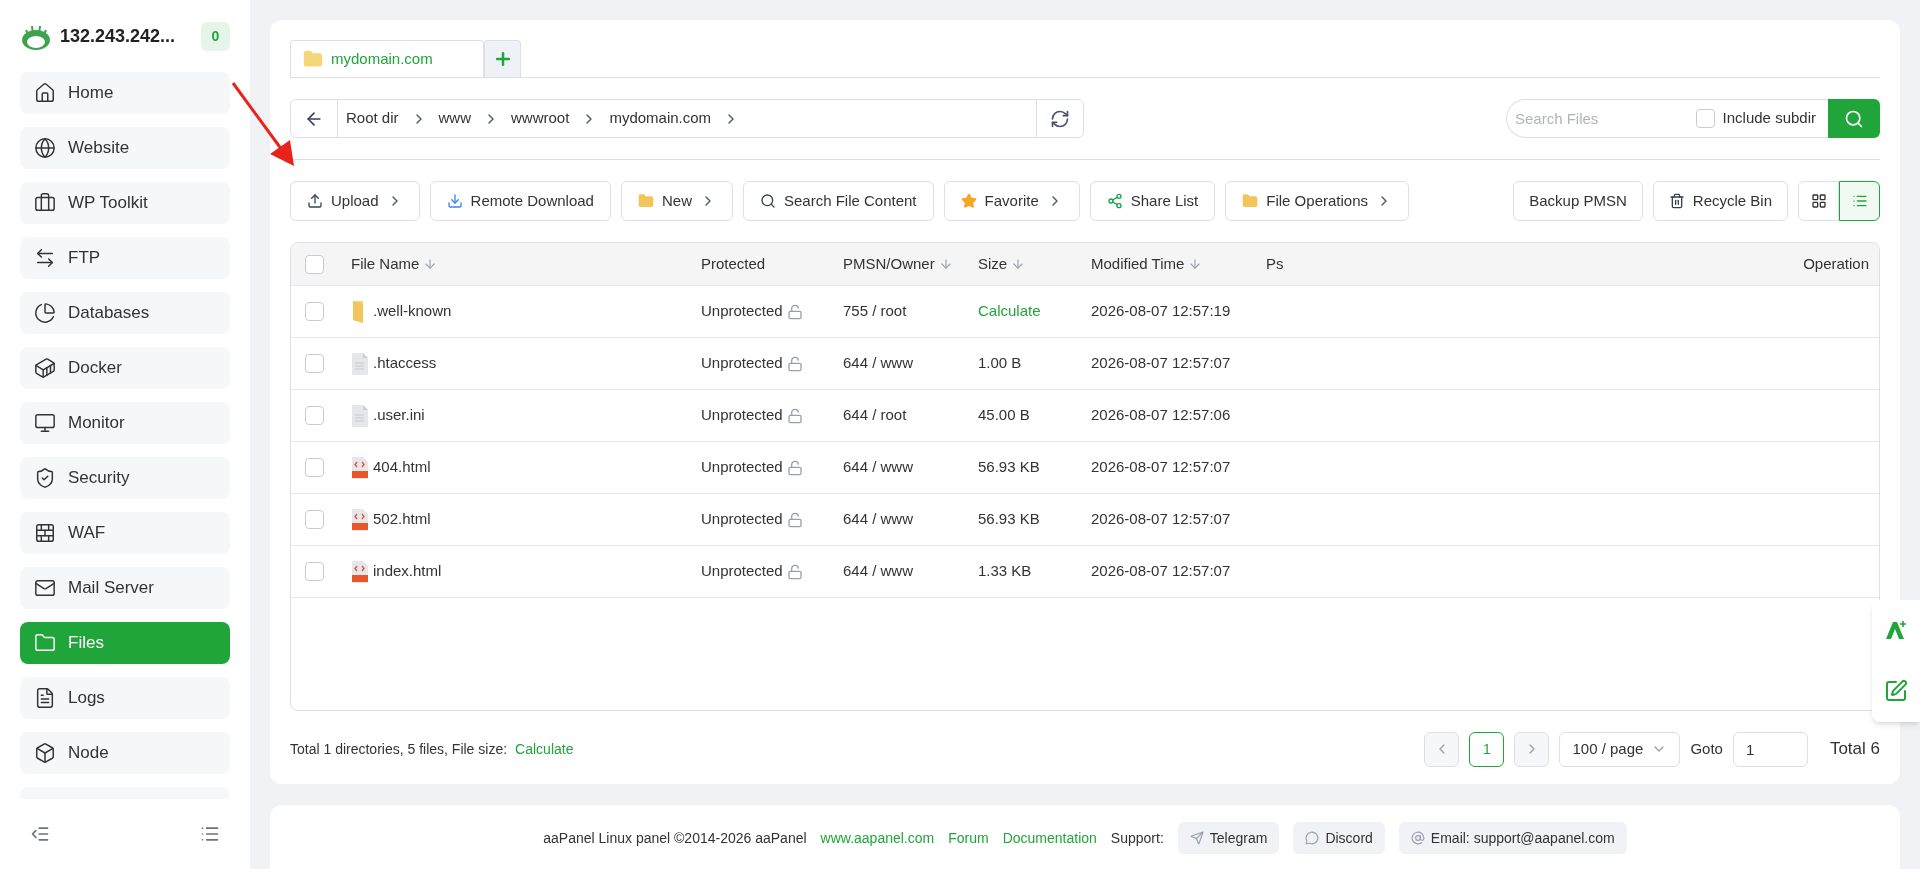 Image resolution: width=1920 pixels, height=869 pixels. What do you see at coordinates (1590, 118) in the screenshot?
I see `search-field: Search Files` at bounding box center [1590, 118].